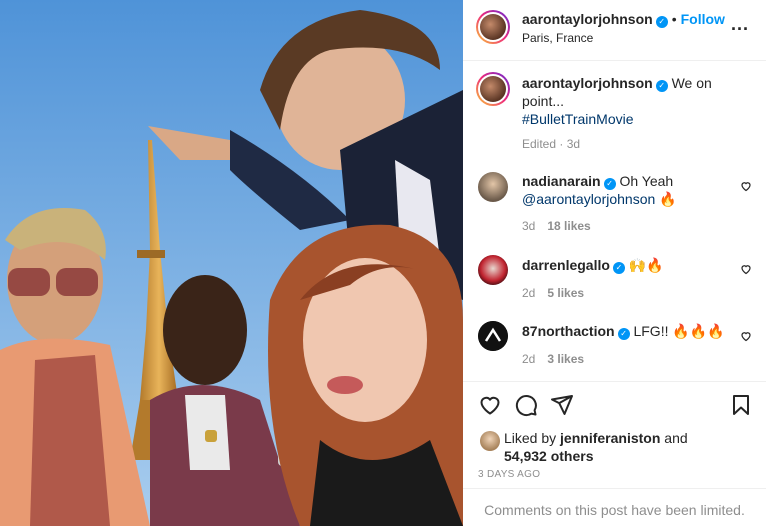 Image resolution: width=766 pixels, height=526 pixels. What do you see at coordinates (614, 381) in the screenshot?
I see `actions-divider` at bounding box center [614, 381].